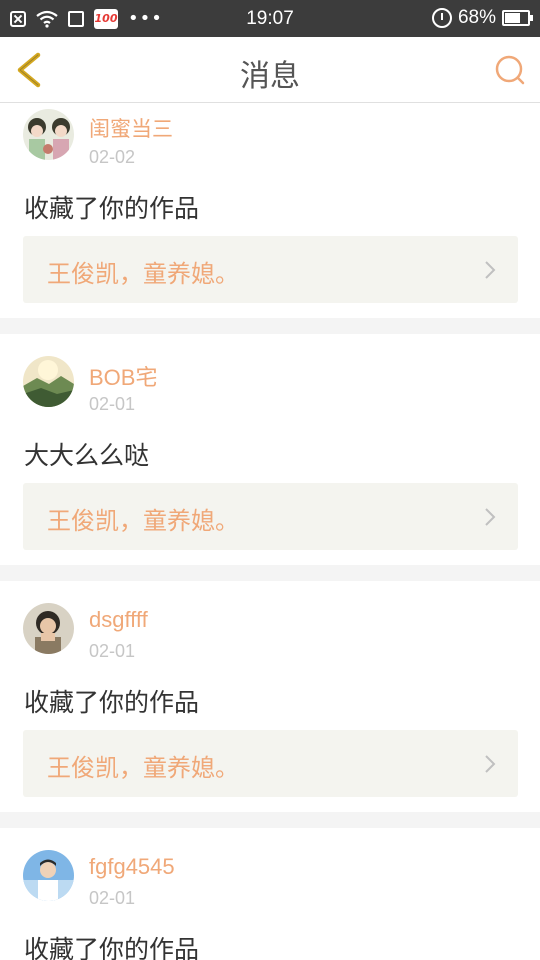 This screenshot has width=540, height=960. I want to click on username: dsgffff, so click(118, 620).